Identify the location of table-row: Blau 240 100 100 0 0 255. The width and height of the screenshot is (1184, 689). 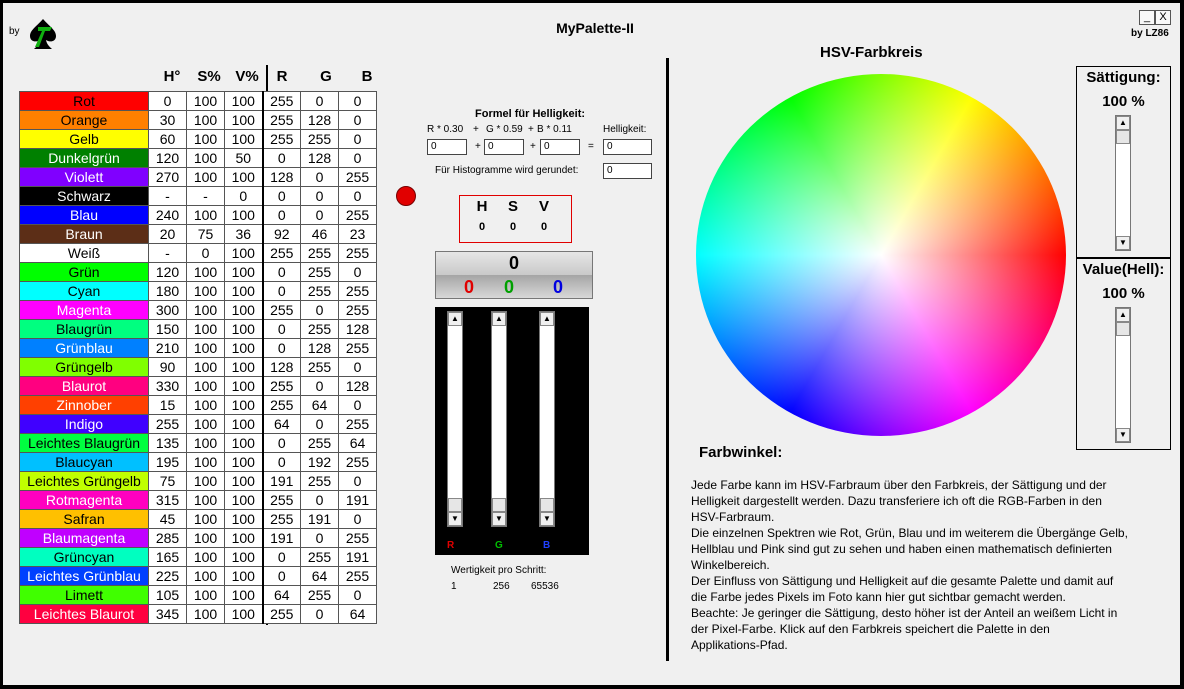
(198, 215).